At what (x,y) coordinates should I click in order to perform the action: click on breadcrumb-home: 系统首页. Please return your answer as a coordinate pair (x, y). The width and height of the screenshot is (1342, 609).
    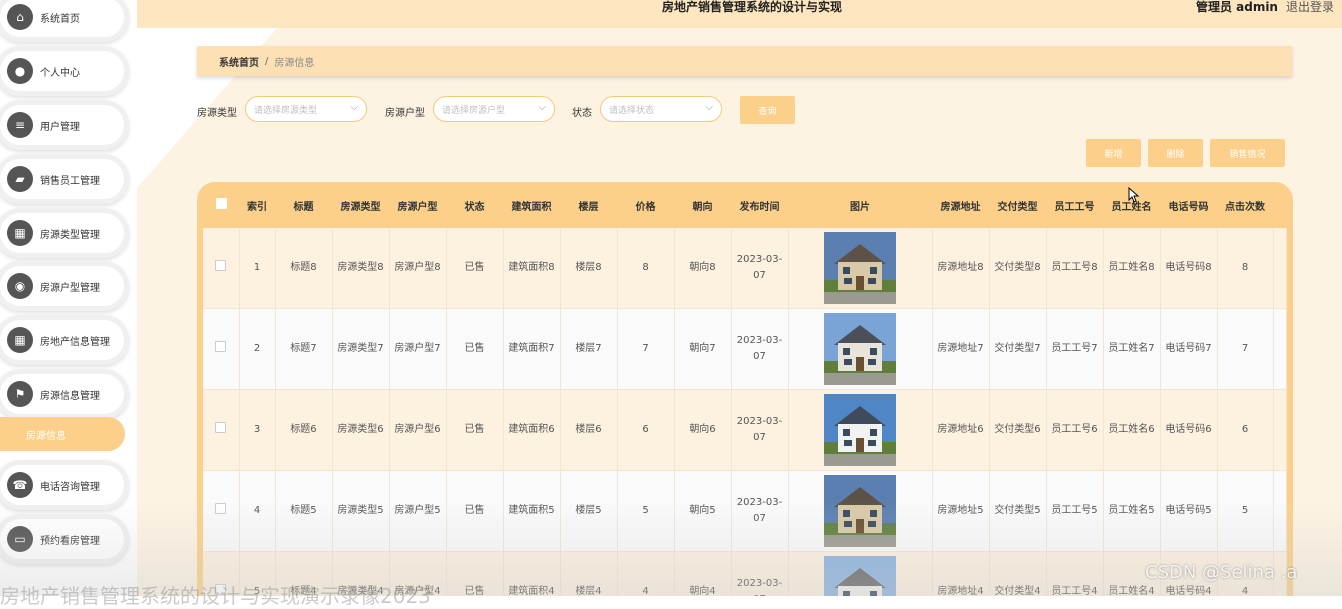
    Looking at the image, I should click on (239, 61).